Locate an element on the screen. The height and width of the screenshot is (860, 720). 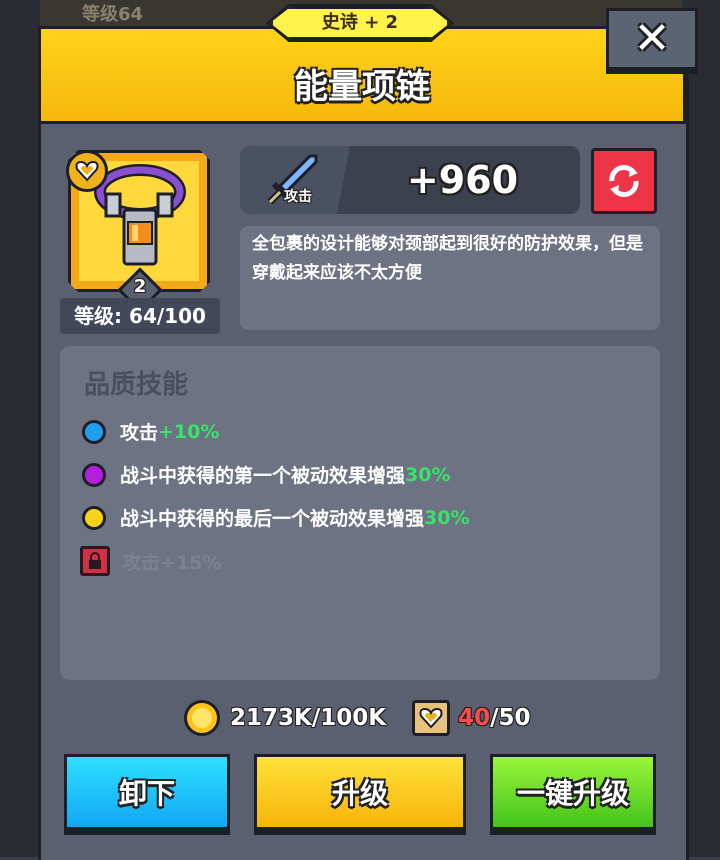
background-left is located at coordinates (20, 428).